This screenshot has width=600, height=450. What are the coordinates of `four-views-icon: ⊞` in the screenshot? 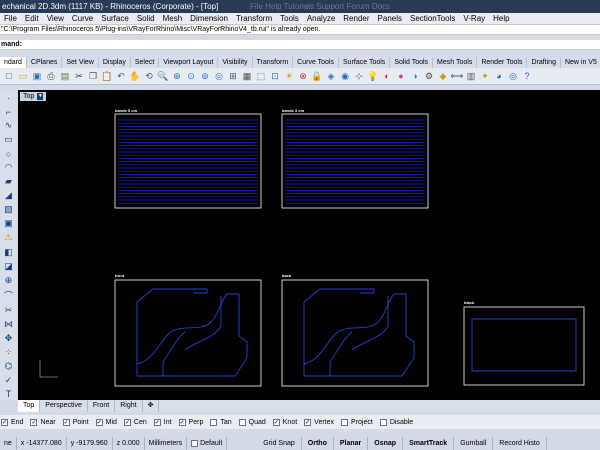 It's located at (233, 76).